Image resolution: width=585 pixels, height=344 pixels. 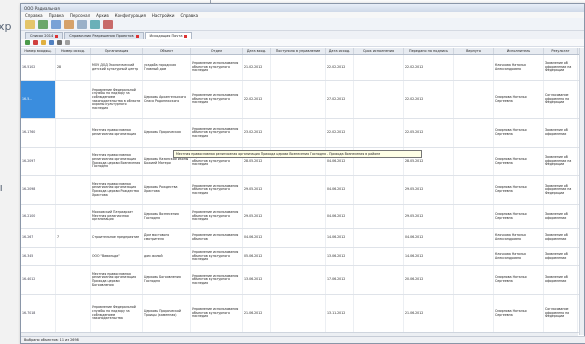 I want to click on users-icon, so click(x=56, y=24).